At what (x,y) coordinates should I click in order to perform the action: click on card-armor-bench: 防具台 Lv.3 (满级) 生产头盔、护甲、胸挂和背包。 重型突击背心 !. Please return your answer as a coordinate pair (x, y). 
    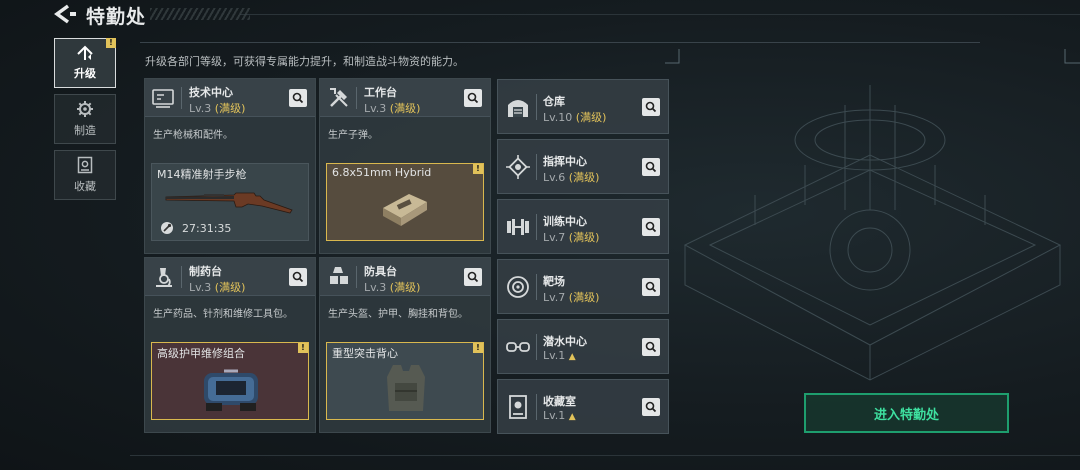
    Looking at the image, I should click on (405, 345).